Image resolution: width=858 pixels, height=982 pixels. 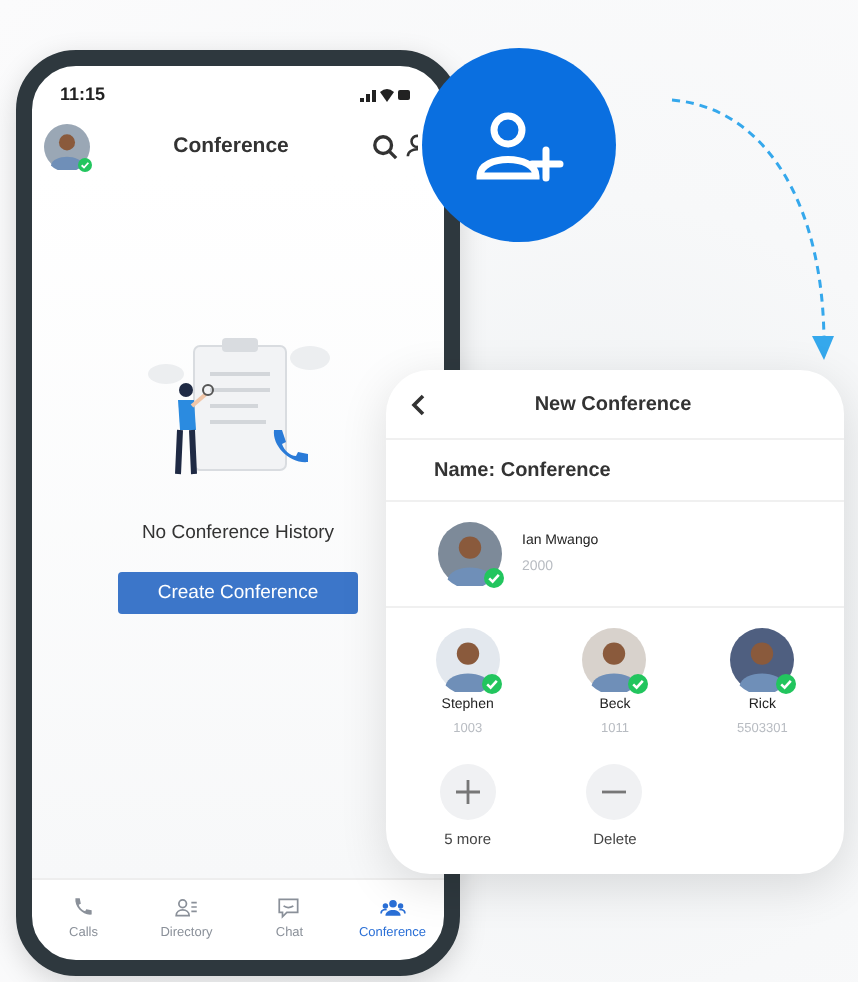 What do you see at coordinates (386, 93) in the screenshot?
I see `status-icons` at bounding box center [386, 93].